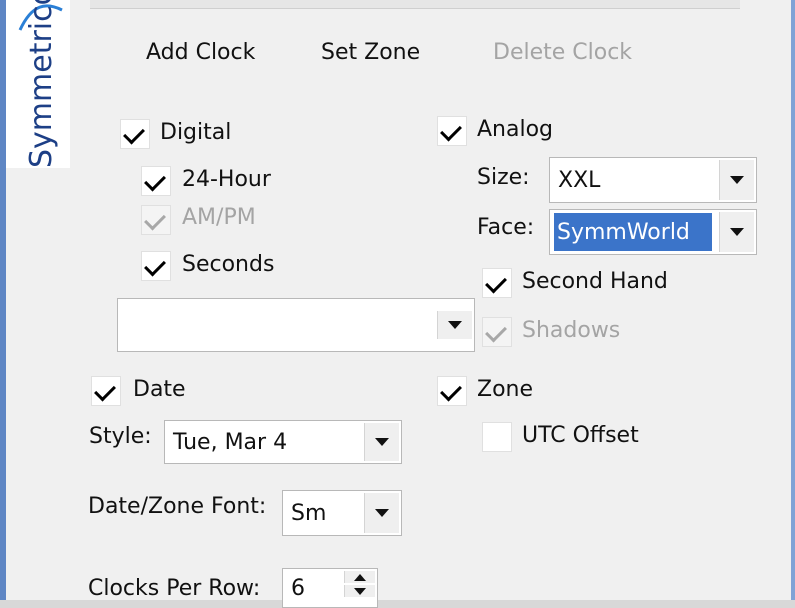 This screenshot has width=795, height=608. What do you see at coordinates (497, 437) in the screenshot?
I see `utc-offset-checkbox` at bounding box center [497, 437].